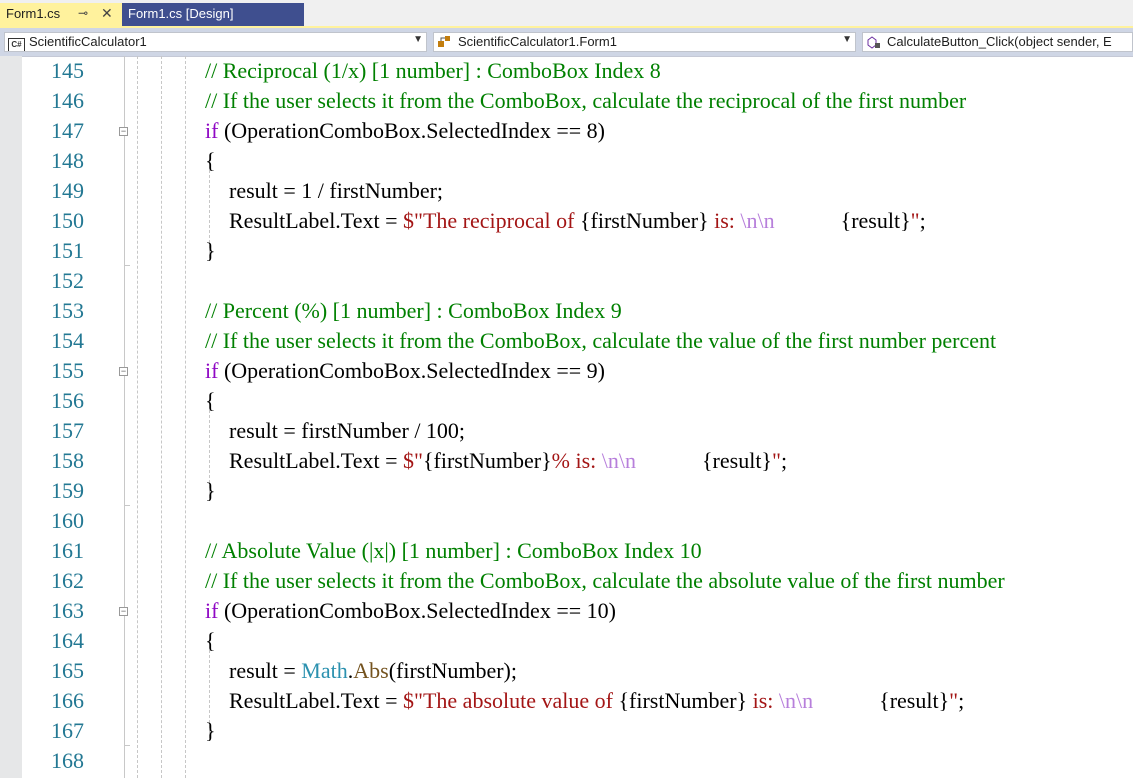 This screenshot has width=1133, height=778. I want to click on member-dropdown-value: CalculateButton_Click(object sender, E, so click(999, 41).